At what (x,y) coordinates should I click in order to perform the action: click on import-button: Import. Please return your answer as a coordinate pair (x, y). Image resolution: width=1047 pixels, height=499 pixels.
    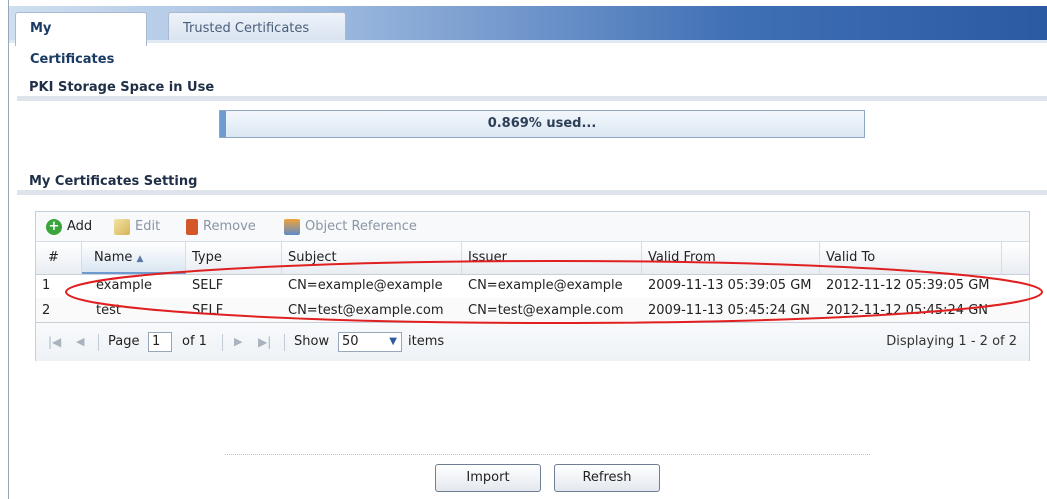
    Looking at the image, I should click on (488, 478).